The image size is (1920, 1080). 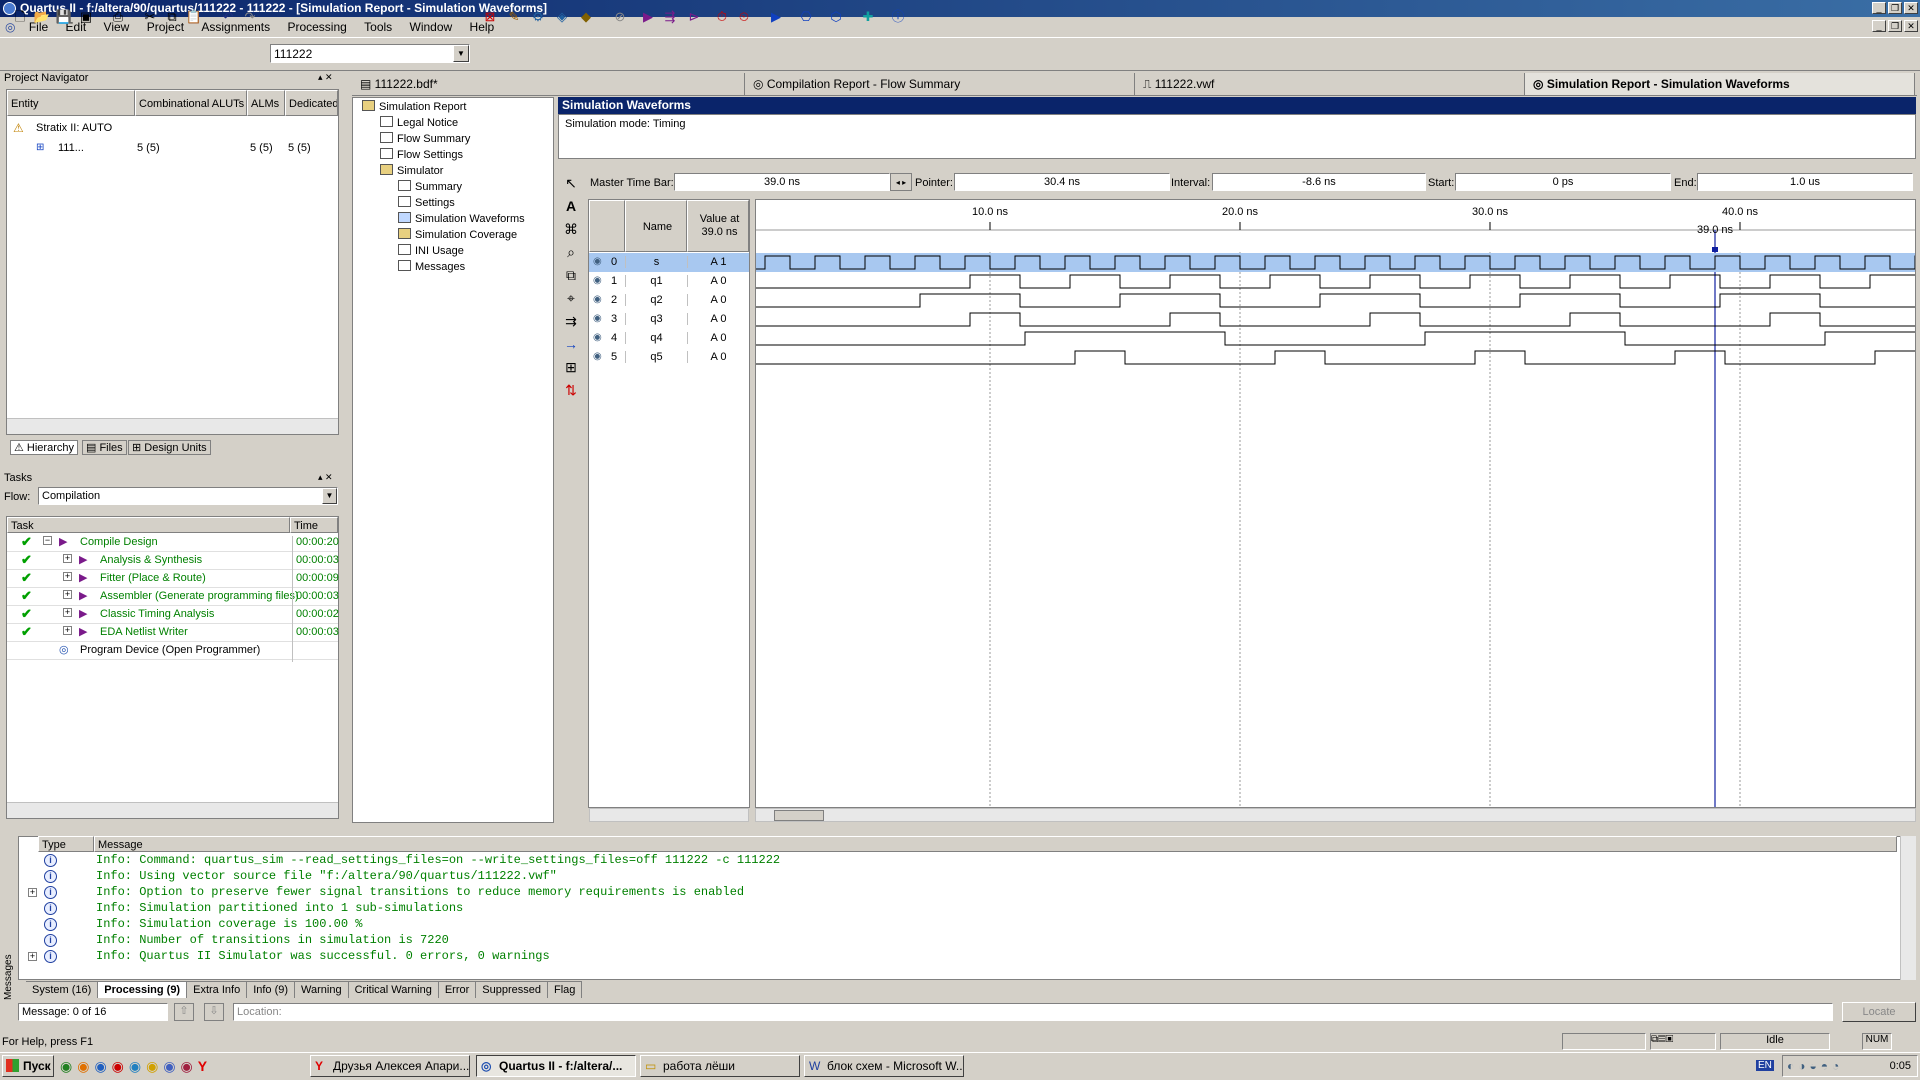 What do you see at coordinates (1335, 815) in the screenshot?
I see `waveform-hscroll` at bounding box center [1335, 815].